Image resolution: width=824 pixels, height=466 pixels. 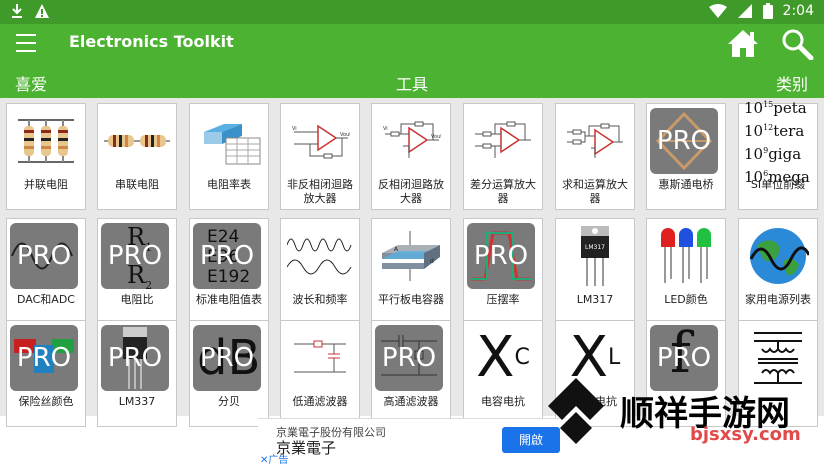 I want to click on capacitive-reactance-icon: XC, so click(x=503, y=357).